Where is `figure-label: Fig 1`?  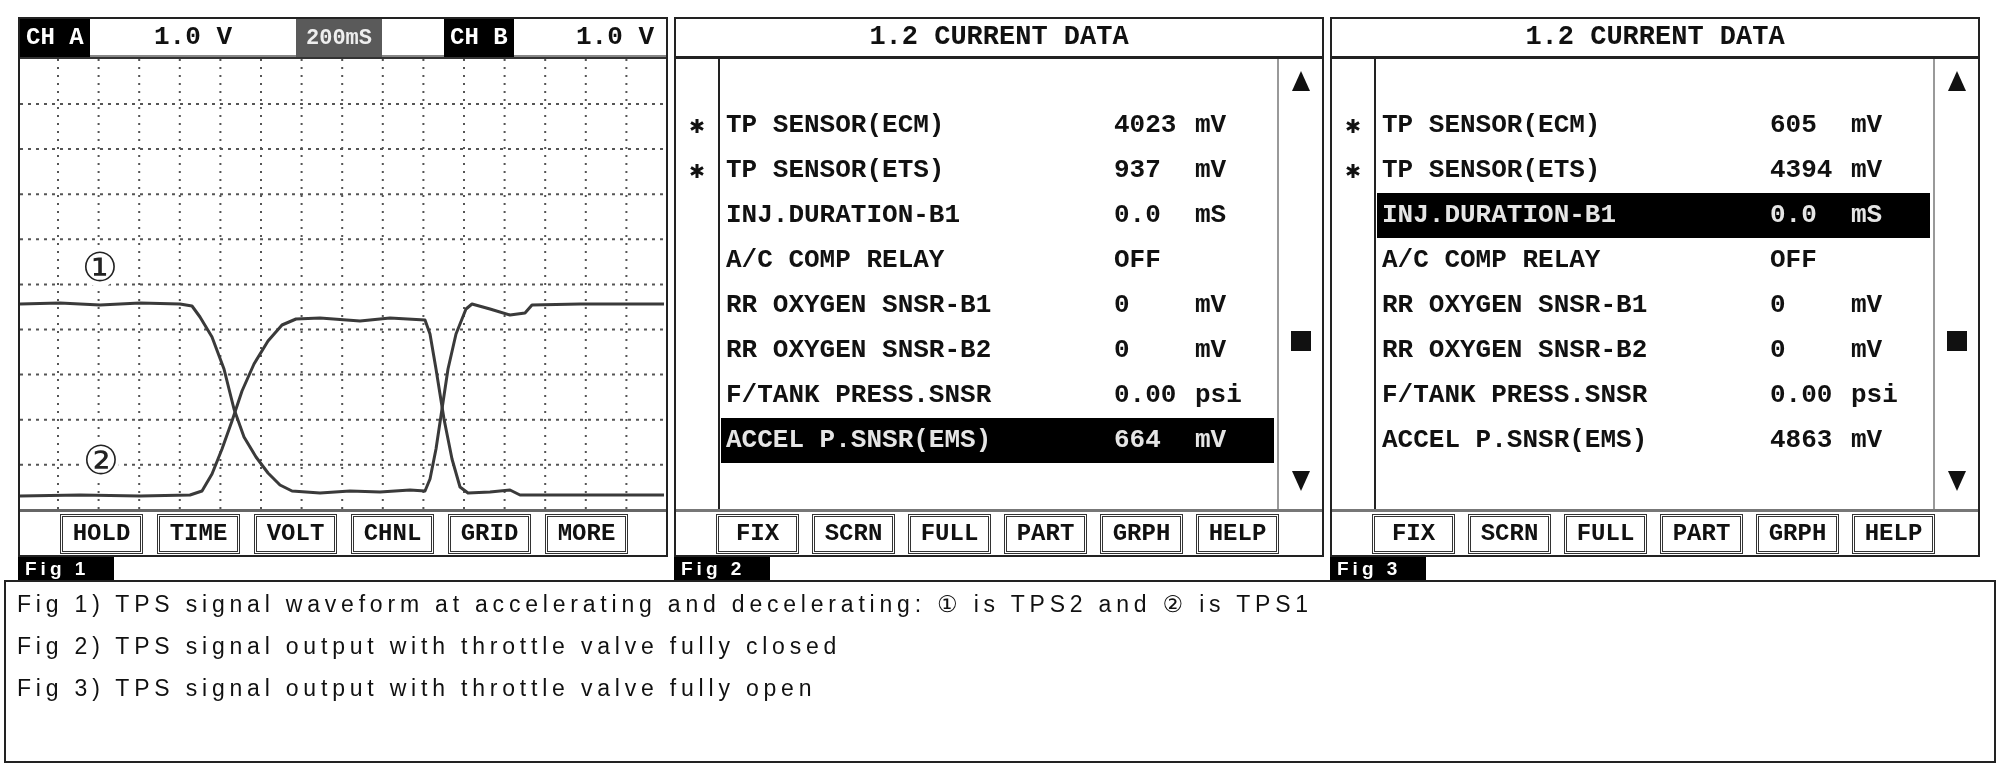
figure-label: Fig 1 is located at coordinates (66, 568).